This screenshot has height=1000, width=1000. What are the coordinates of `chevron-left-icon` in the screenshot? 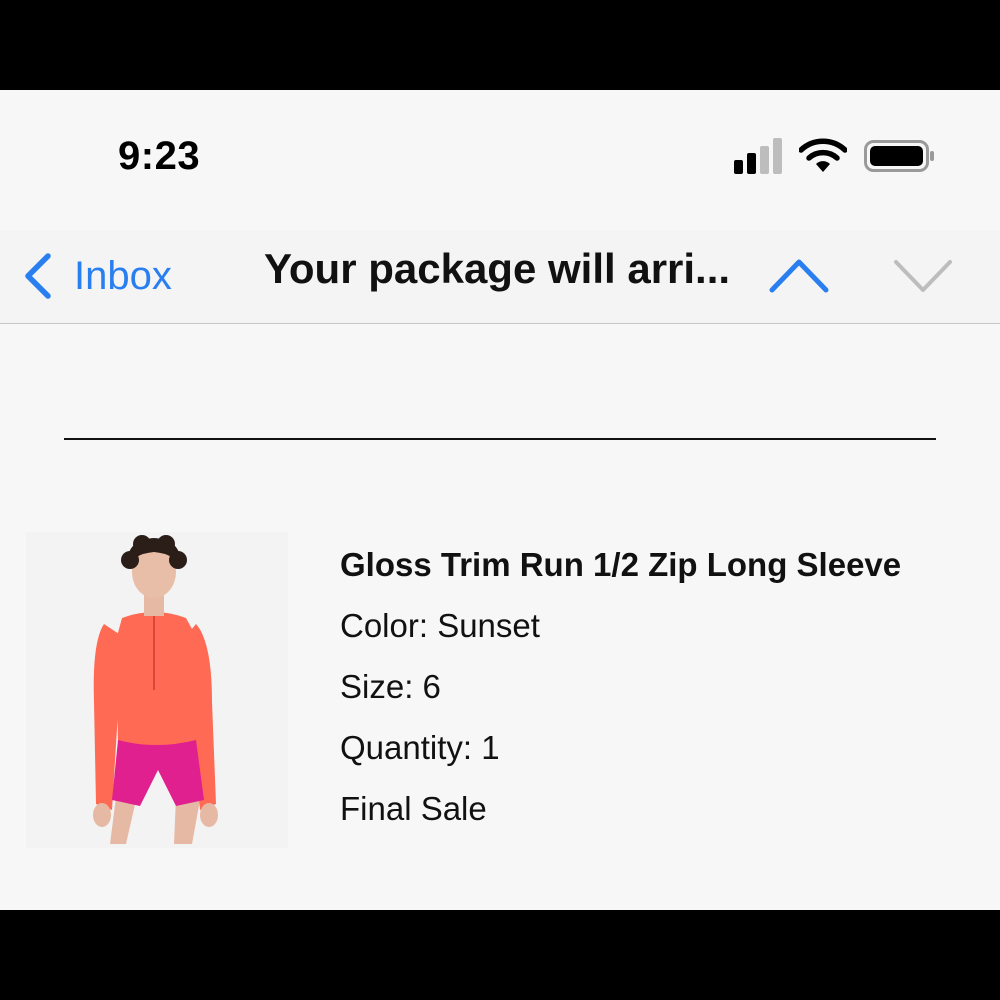 It's located at (38, 276).